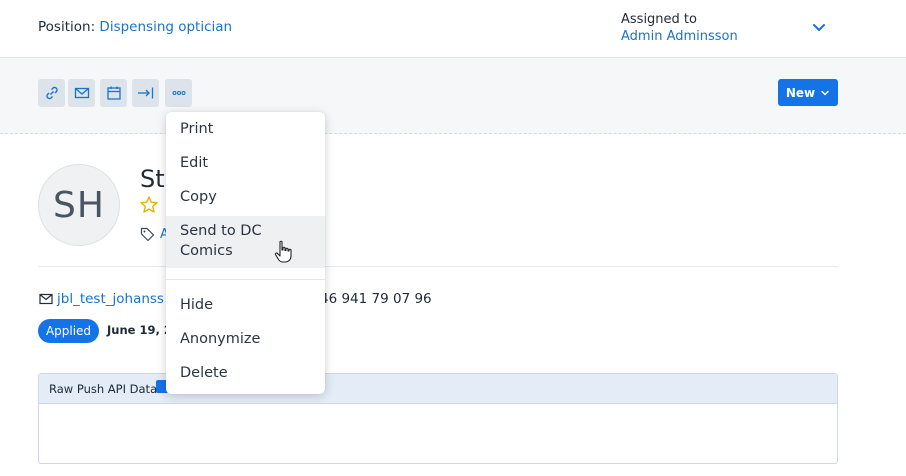 The height and width of the screenshot is (476, 906). I want to click on menu-item-send-to-dc-comics: Send to DC Comics, so click(245, 242).